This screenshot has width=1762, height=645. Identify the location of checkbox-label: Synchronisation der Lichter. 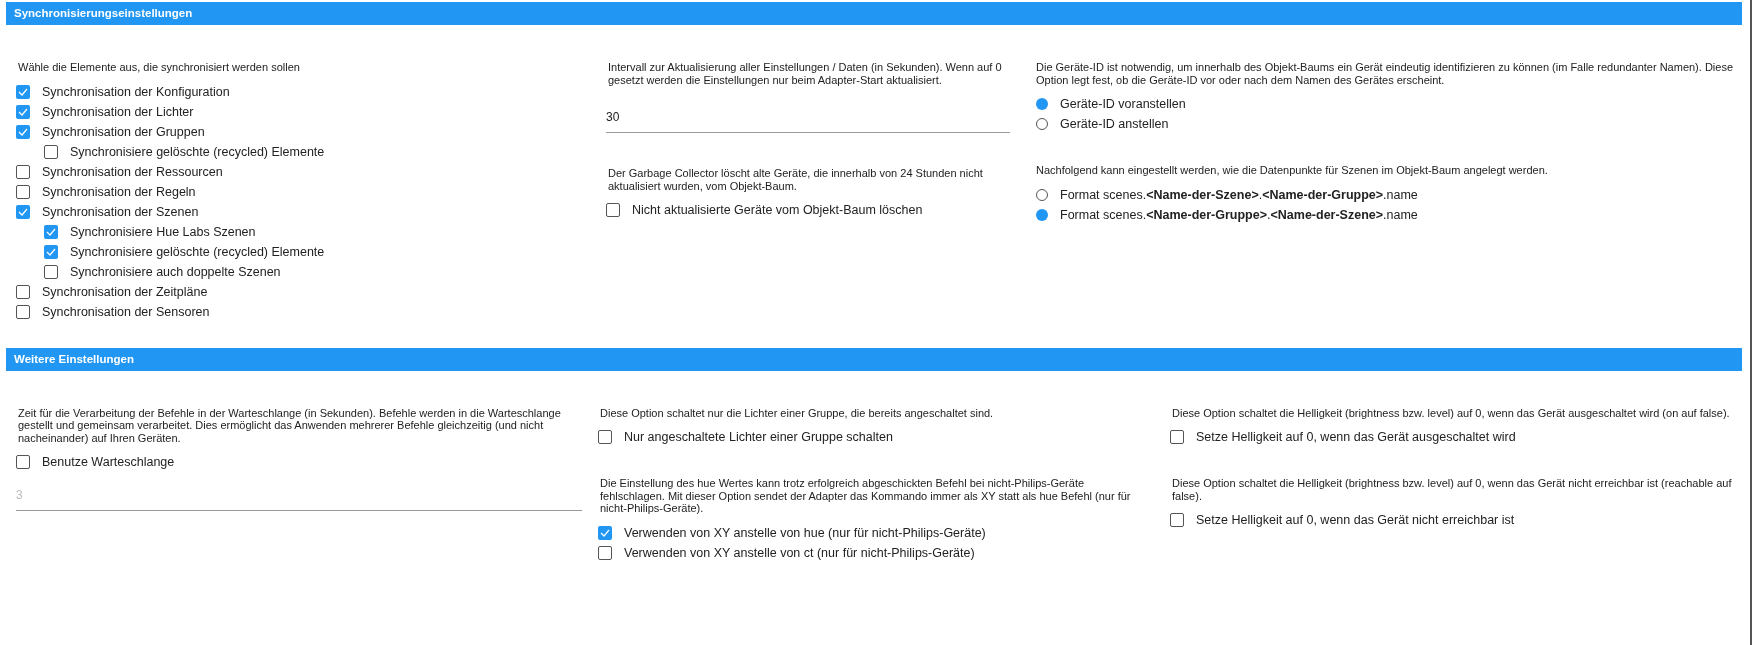
(118, 111).